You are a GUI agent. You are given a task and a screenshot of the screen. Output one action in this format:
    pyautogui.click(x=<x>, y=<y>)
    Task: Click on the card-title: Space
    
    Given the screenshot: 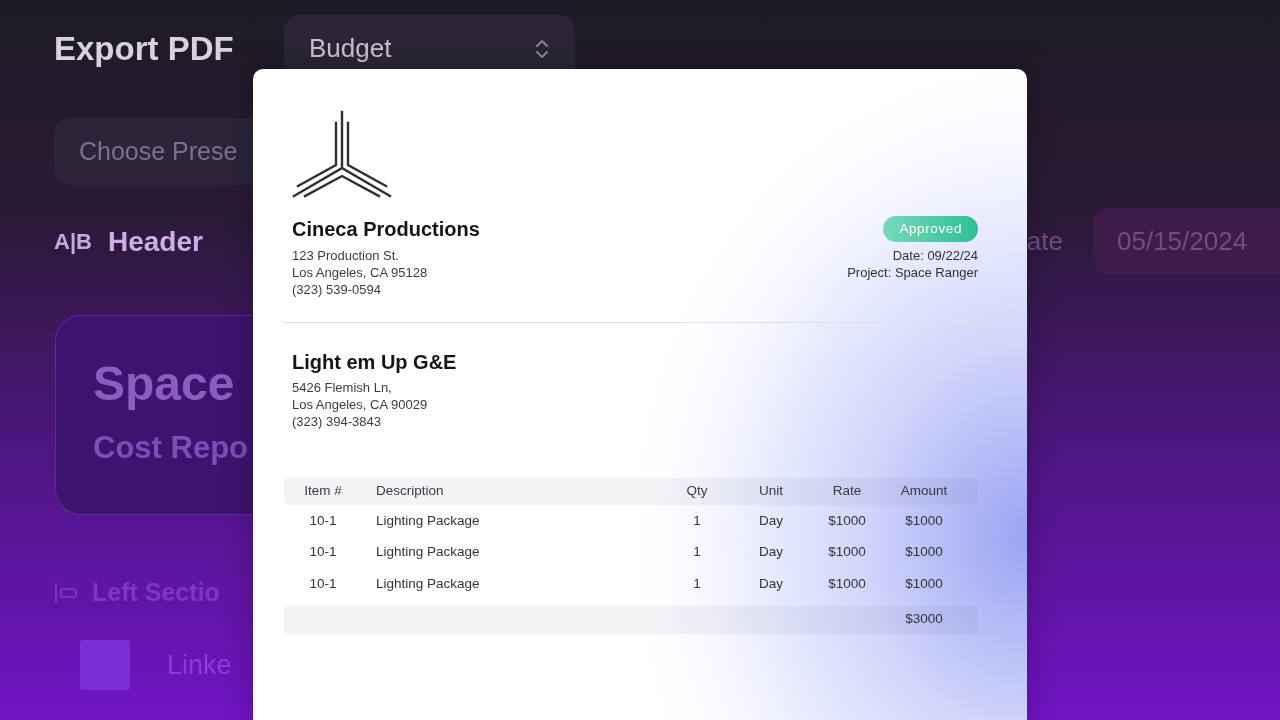 What is the action you would take?
    pyautogui.click(x=164, y=384)
    